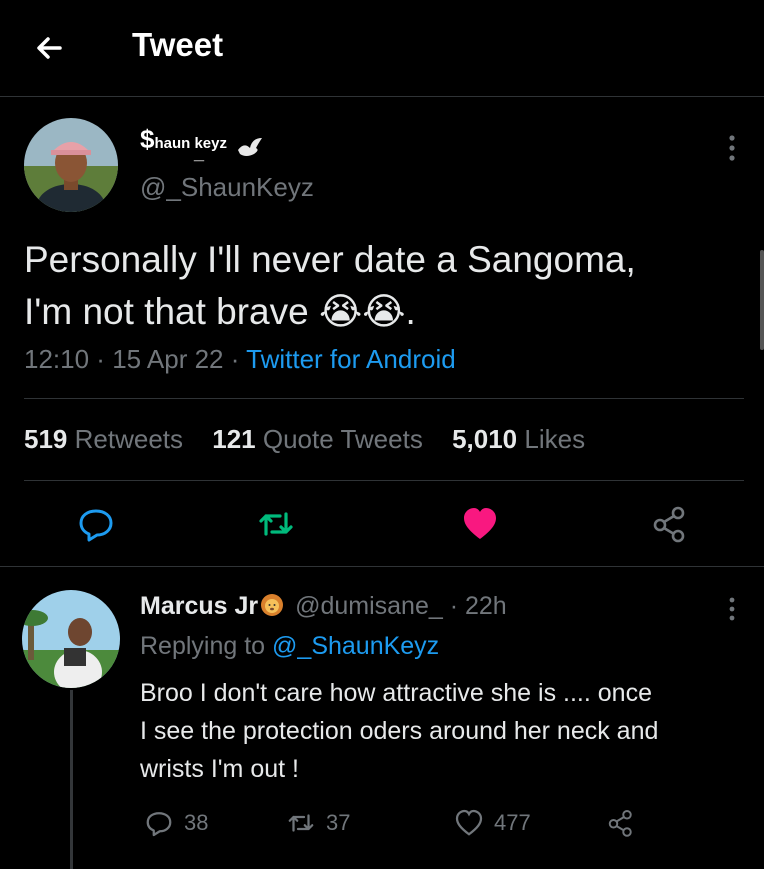  What do you see at coordinates (50, 48) in the screenshot?
I see `back-arrow-icon` at bounding box center [50, 48].